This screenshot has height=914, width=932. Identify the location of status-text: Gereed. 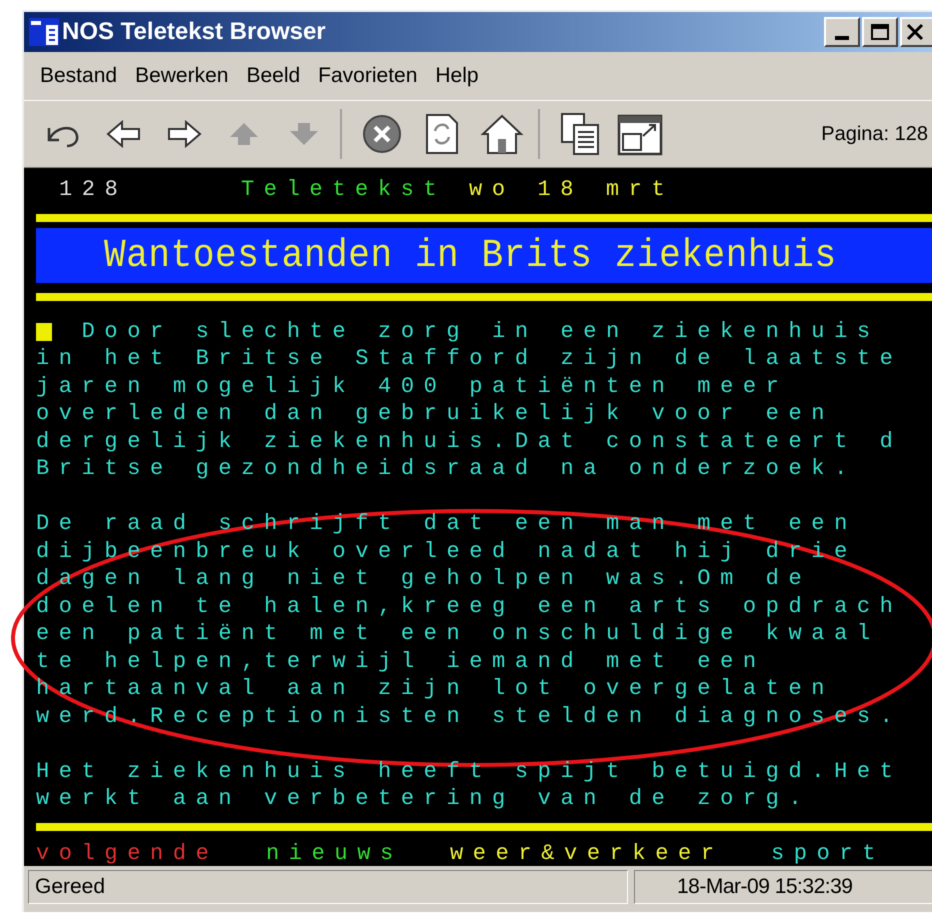
(70, 887).